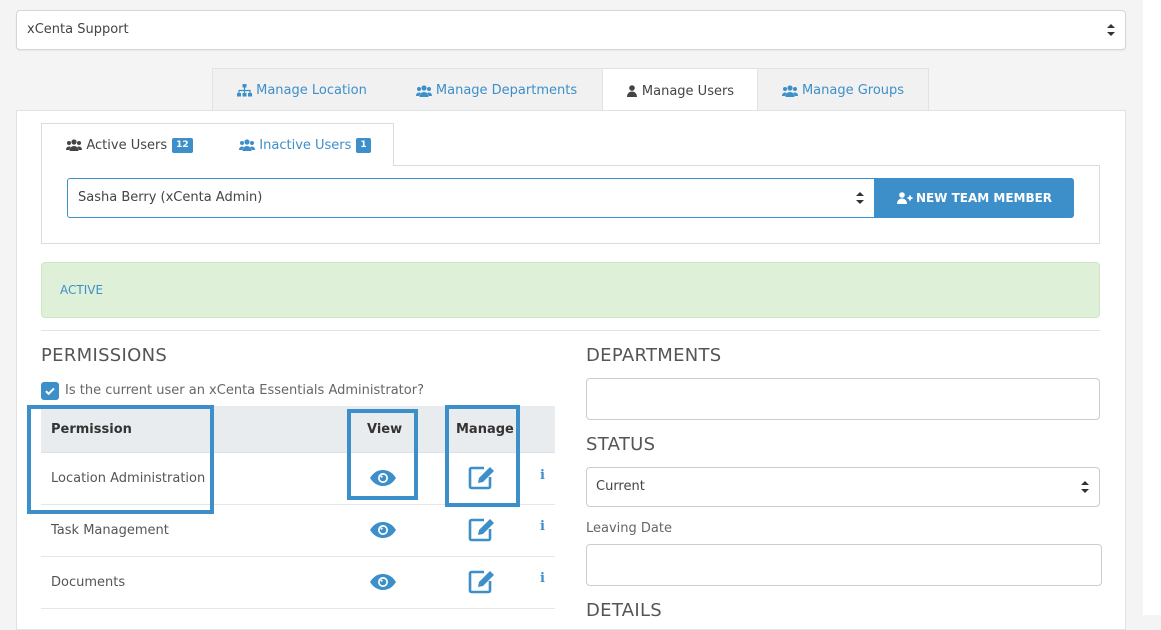 This screenshot has width=1161, height=630. I want to click on details-title: DETAILS, so click(624, 610).